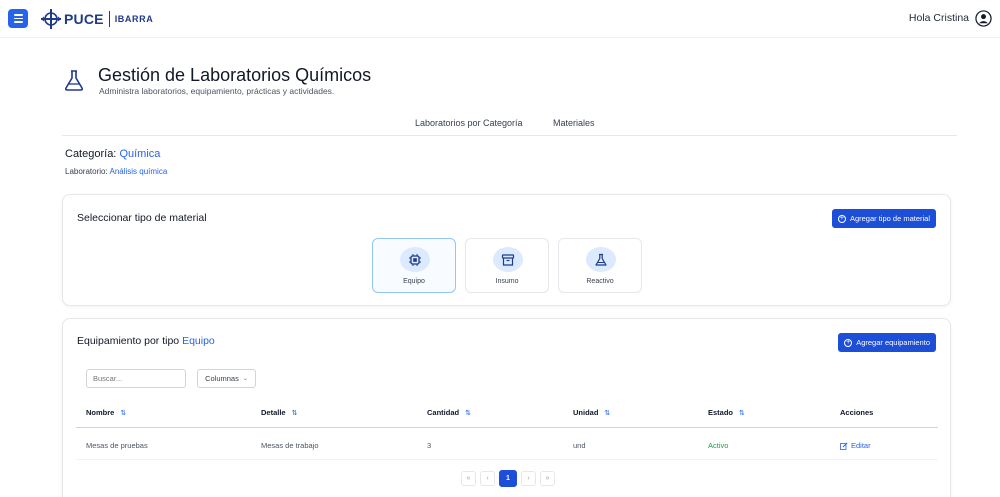 This screenshot has width=1000, height=497. Describe the element at coordinates (128, 341) in the screenshot. I see `equipment-title-prefix: Equipamiento por tipo` at that location.